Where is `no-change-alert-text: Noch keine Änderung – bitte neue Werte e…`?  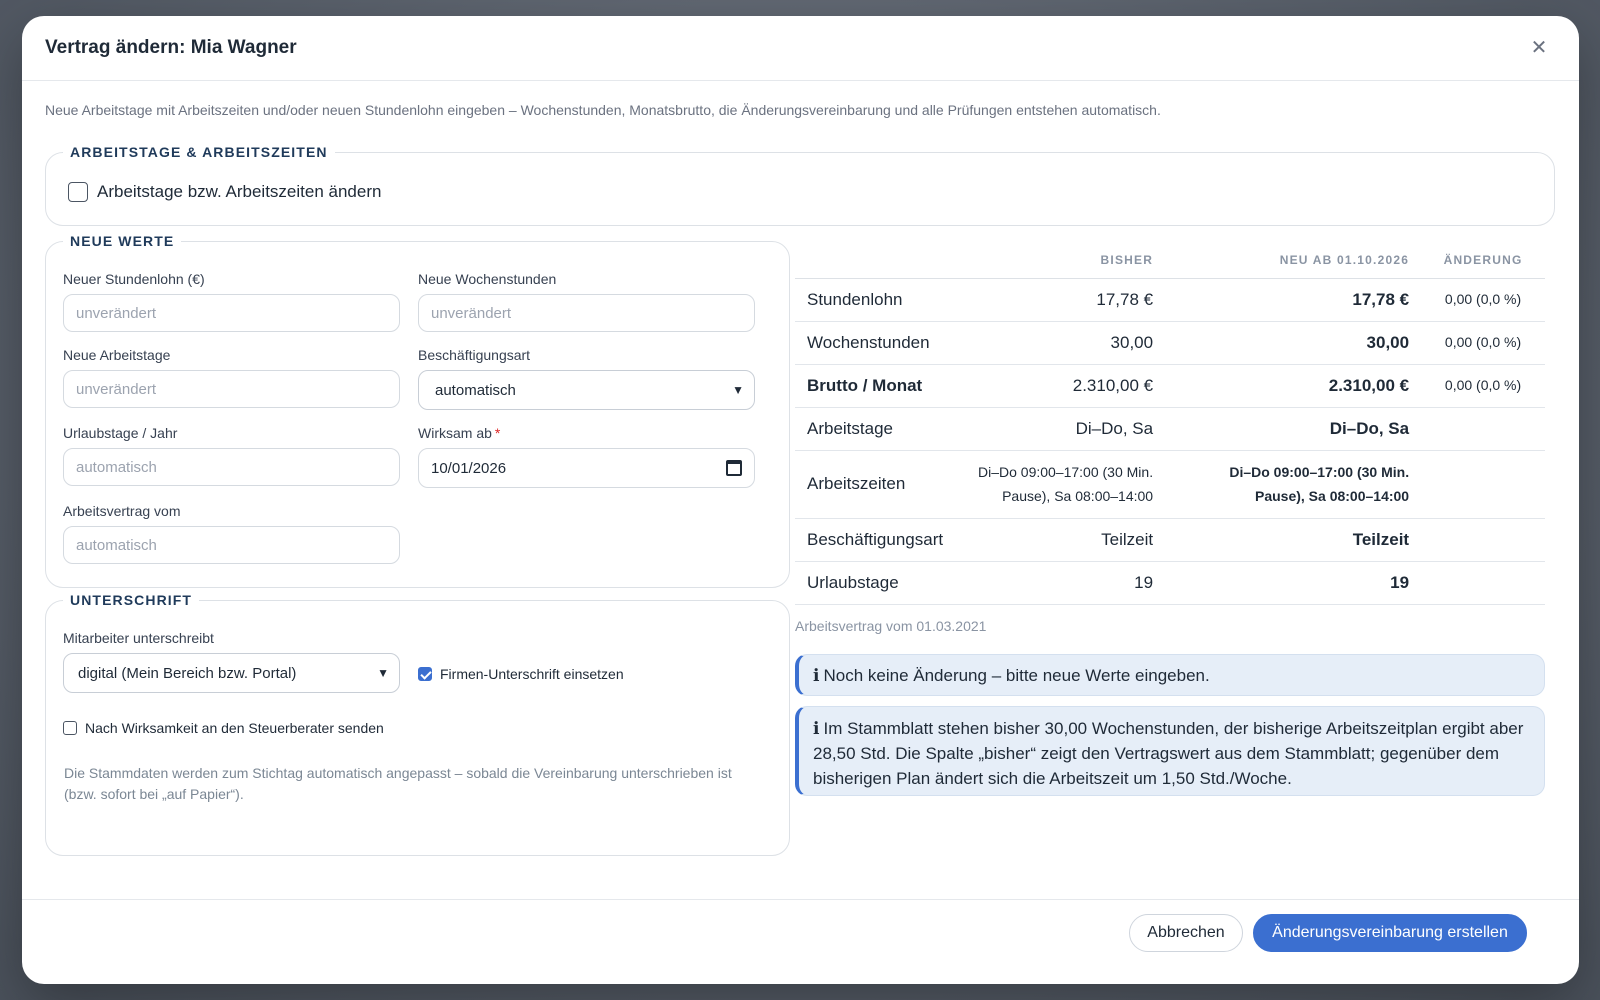 no-change-alert-text: Noch keine Änderung – bitte neue Werte e… is located at coordinates (1016, 675).